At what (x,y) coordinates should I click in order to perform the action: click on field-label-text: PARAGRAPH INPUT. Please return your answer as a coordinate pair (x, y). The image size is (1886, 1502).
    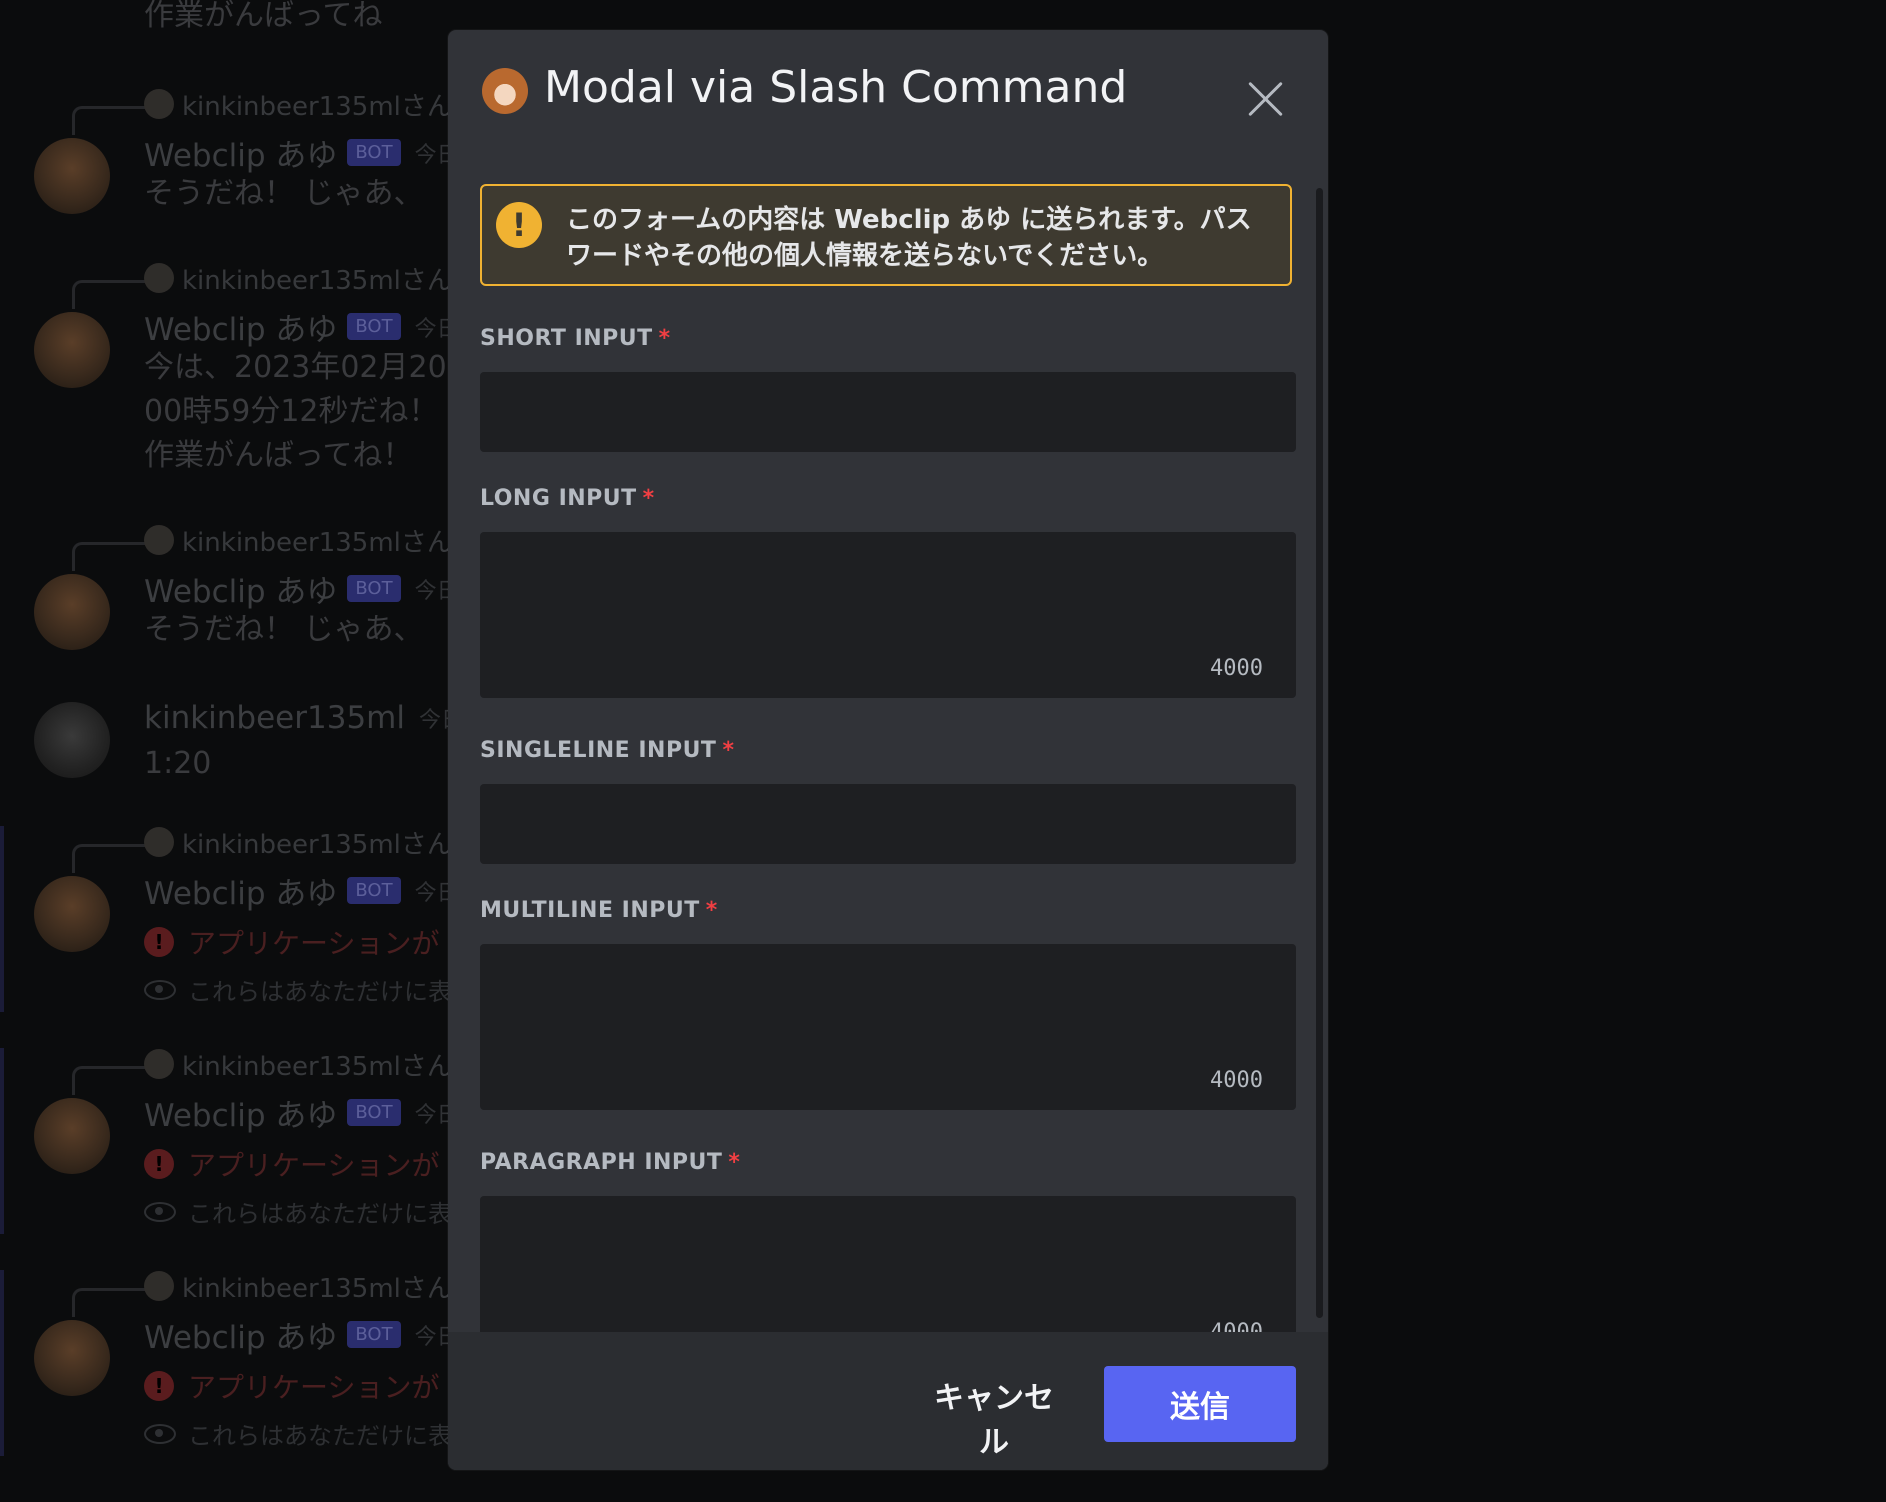
    Looking at the image, I should click on (601, 1162).